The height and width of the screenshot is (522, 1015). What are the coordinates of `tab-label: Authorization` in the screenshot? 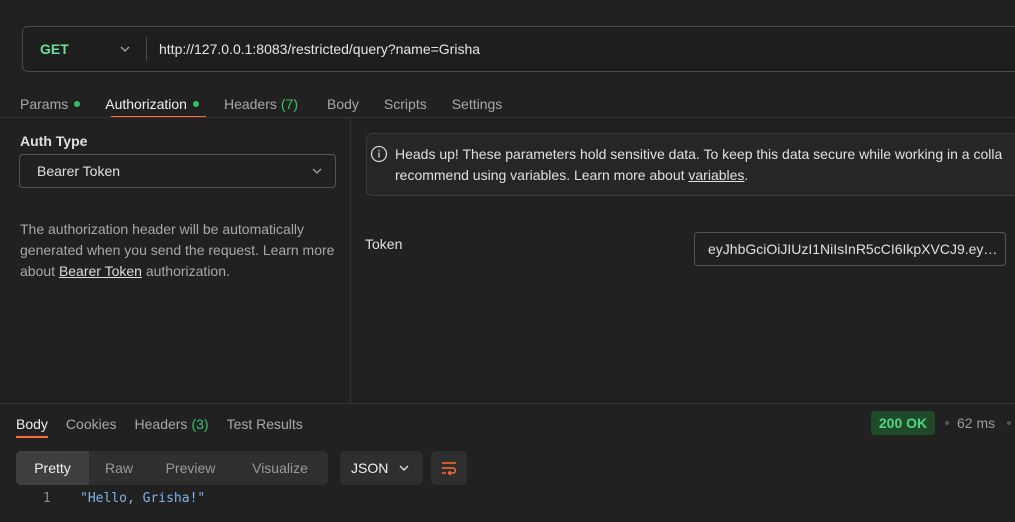 It's located at (146, 104).